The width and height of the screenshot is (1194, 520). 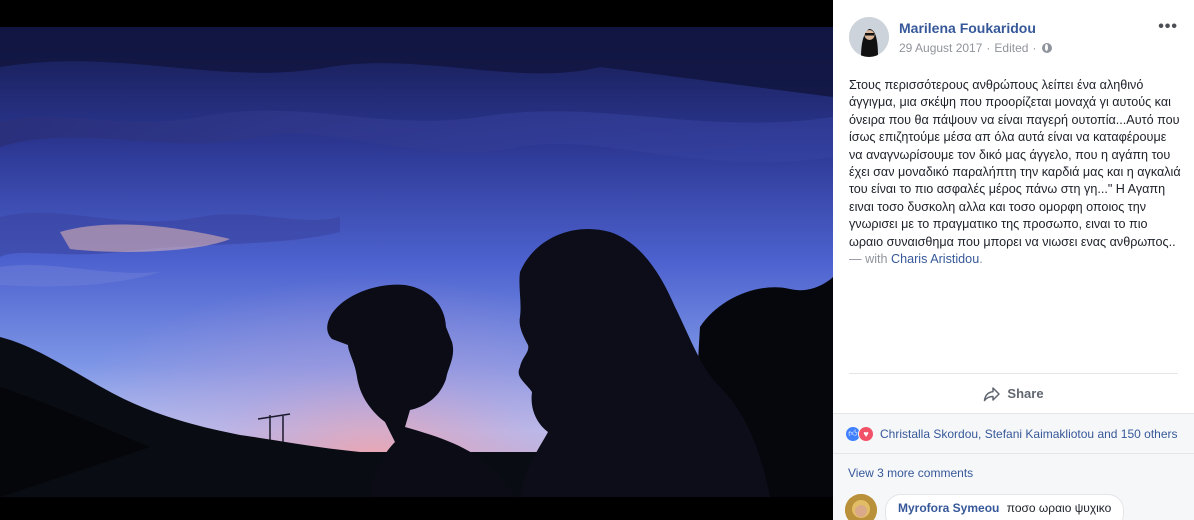 I want to click on action-bar: Share, so click(x=1013, y=393).